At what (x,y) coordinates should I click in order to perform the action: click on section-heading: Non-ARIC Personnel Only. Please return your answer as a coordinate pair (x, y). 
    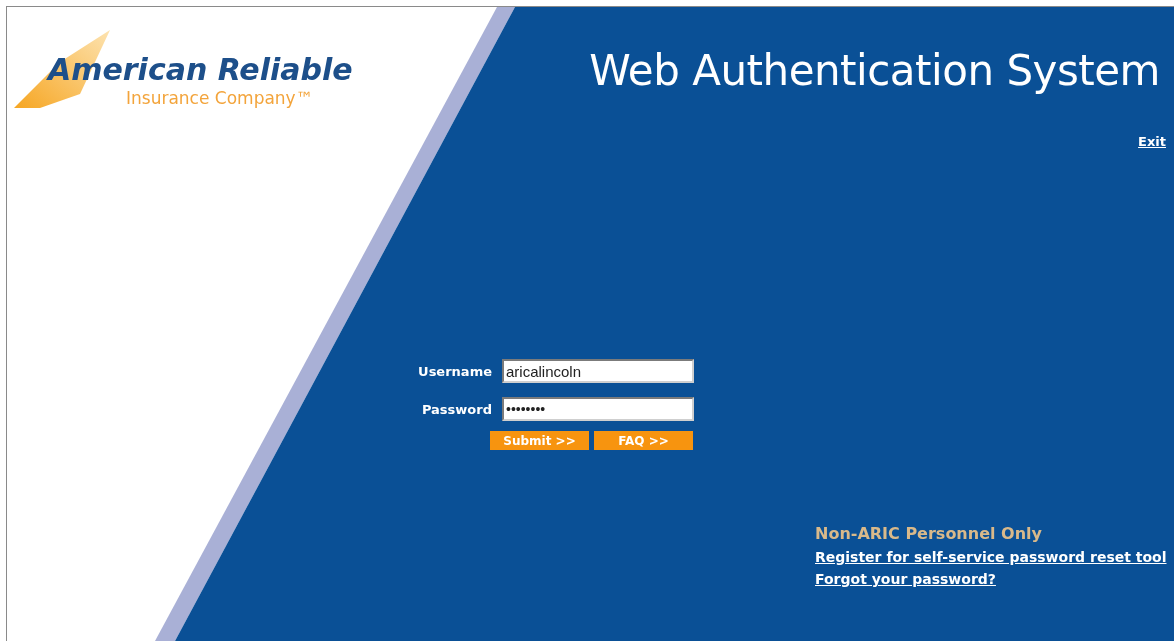
    Looking at the image, I should click on (928, 533).